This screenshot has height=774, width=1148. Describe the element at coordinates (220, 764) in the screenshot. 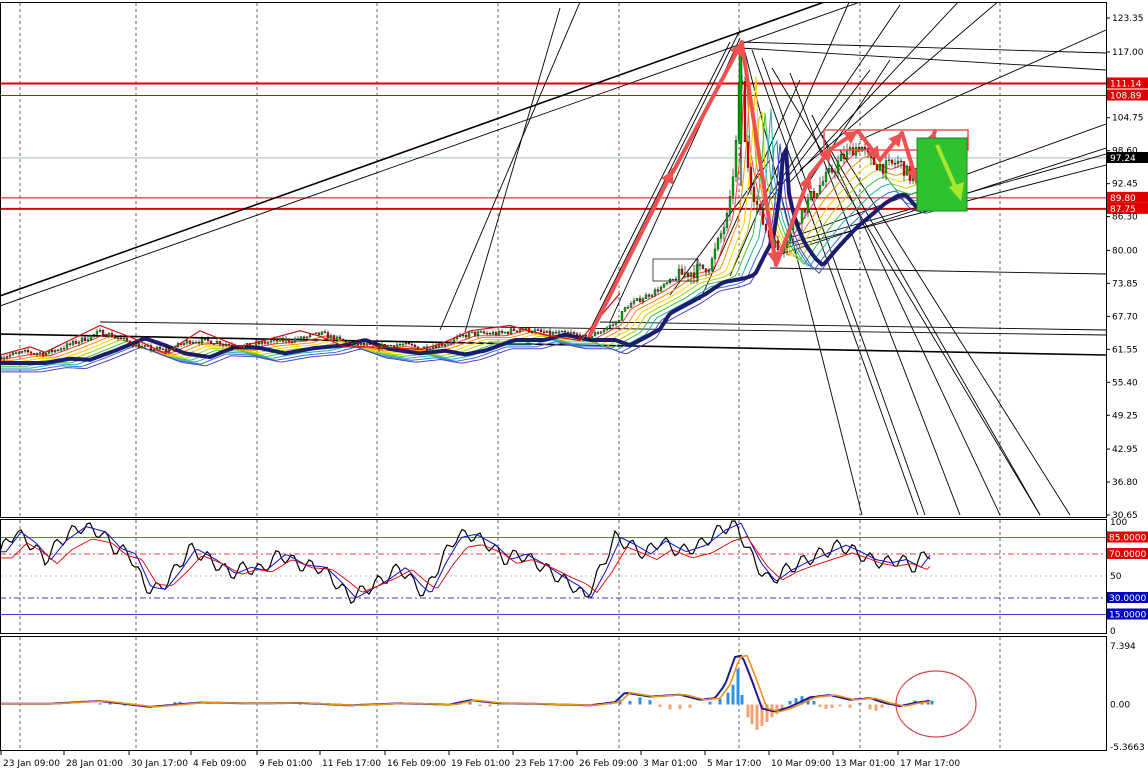

I see `time-tick-label: 4 Feb 09:00` at that location.